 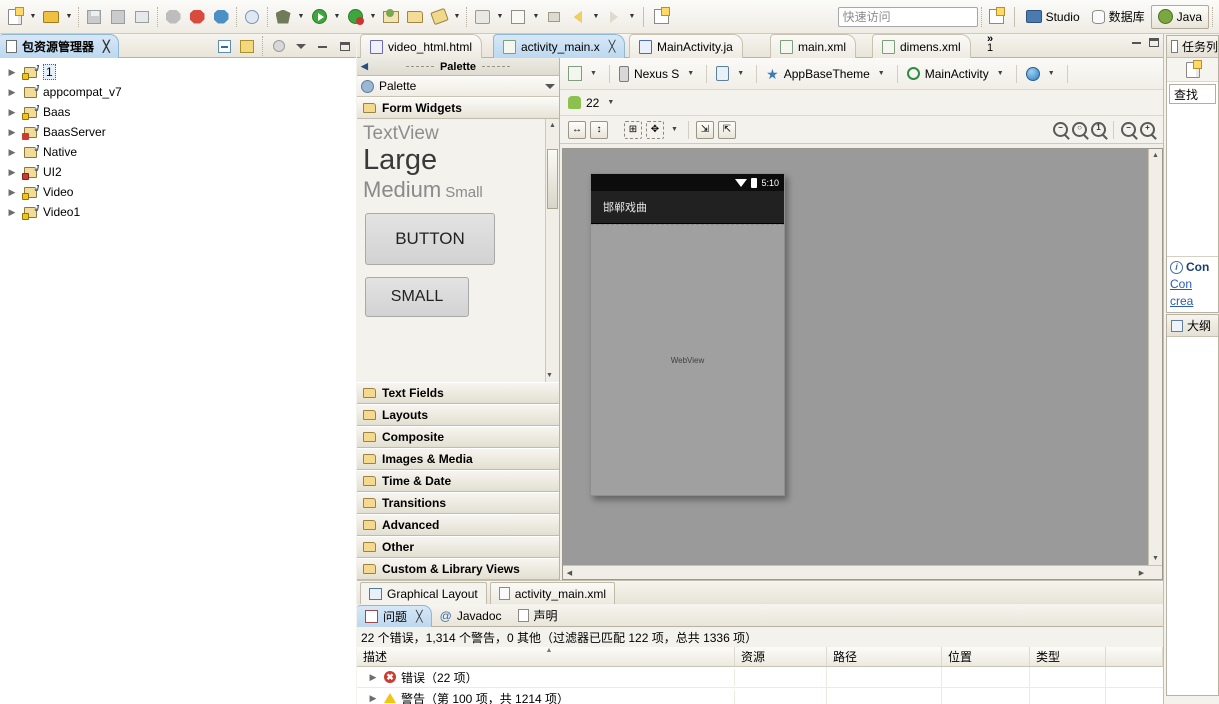 What do you see at coordinates (599, 129) in the screenshot?
I see `height-fill-button: ↕` at bounding box center [599, 129].